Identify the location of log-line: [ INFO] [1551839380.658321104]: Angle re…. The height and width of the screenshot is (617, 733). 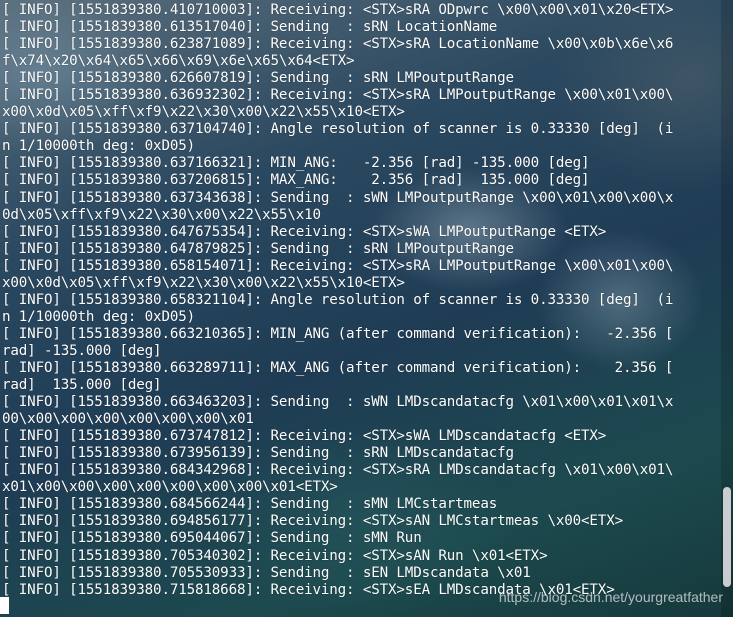
(338, 299).